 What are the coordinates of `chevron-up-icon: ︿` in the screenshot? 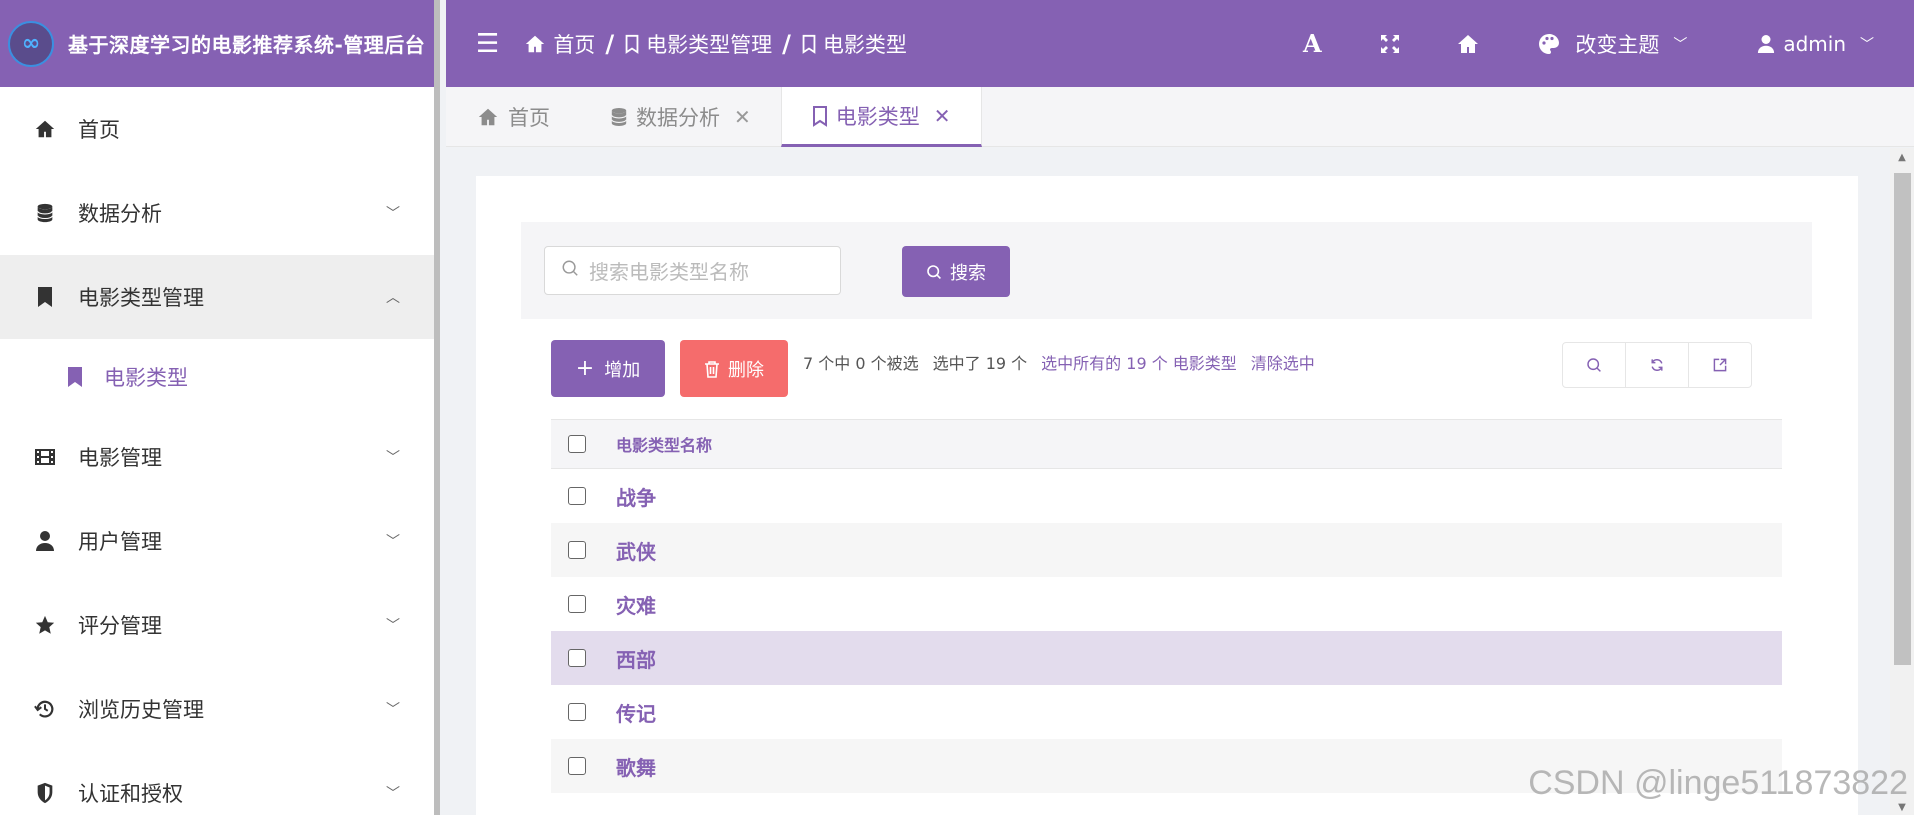 It's located at (393, 298).